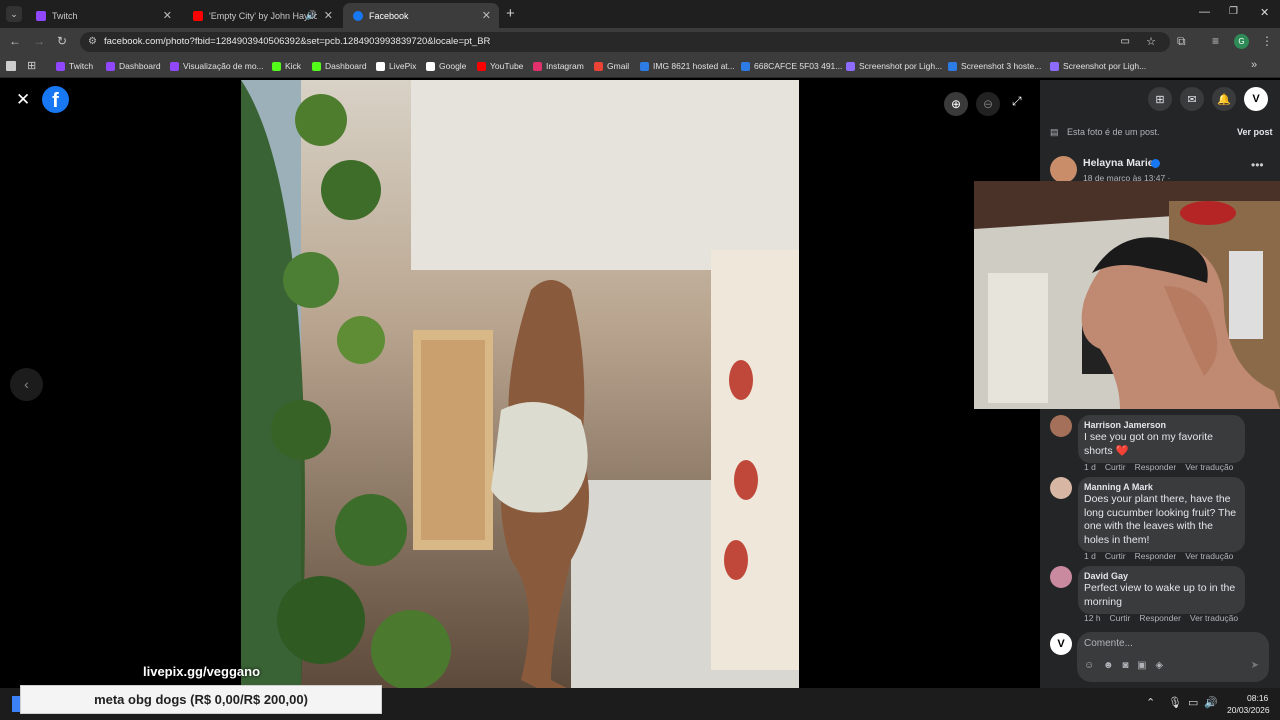 The width and height of the screenshot is (1280, 720). I want to click on close-window-button: ✕, so click(1264, 12).